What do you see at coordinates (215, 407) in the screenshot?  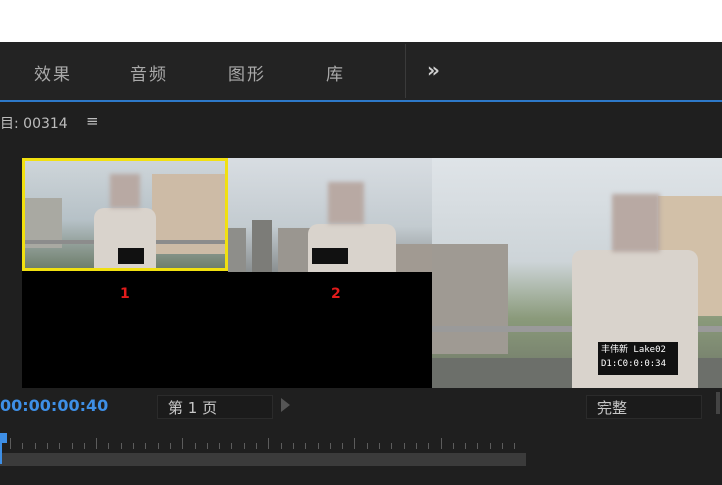 I see `page-select: 第 1 页 ⌵` at bounding box center [215, 407].